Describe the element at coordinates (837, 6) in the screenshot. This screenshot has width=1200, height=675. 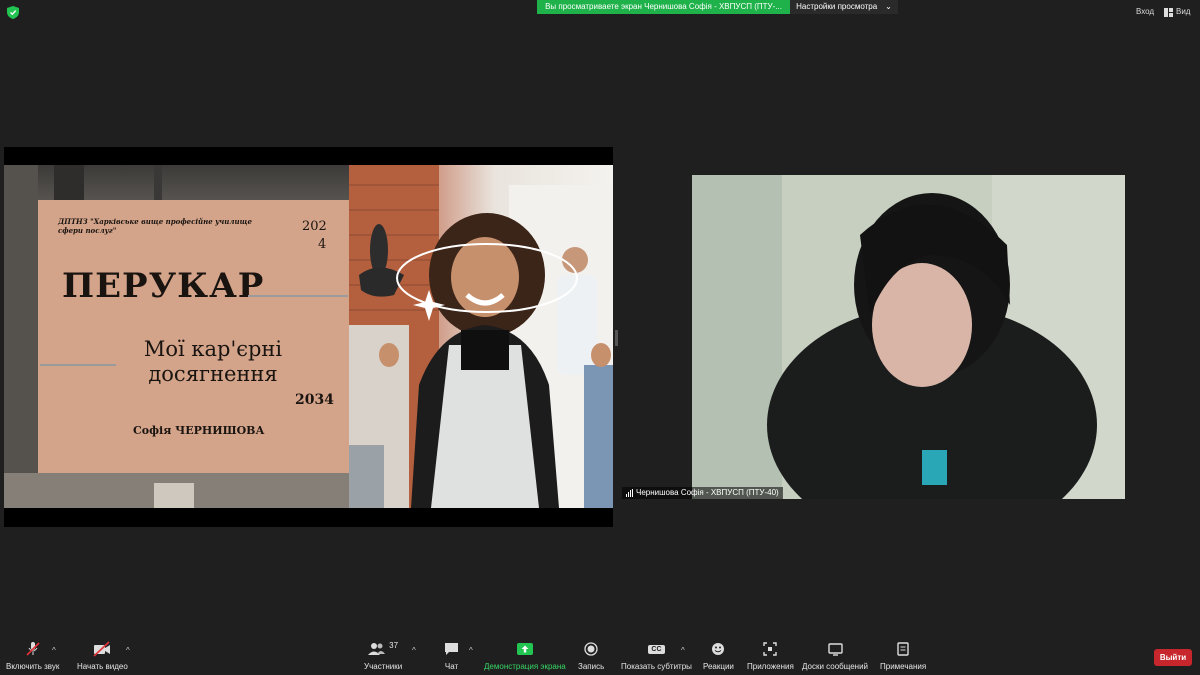
I see `view-settings-label: Настройки просмотра` at that location.